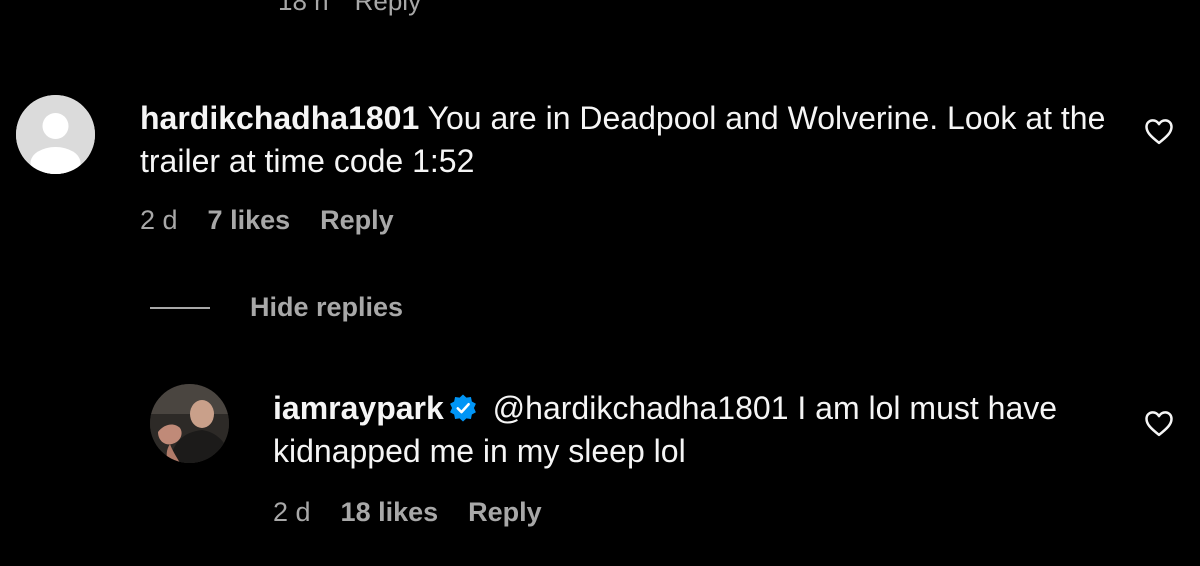 The image size is (1200, 566). I want to click on default-avatar-icon, so click(55, 134).